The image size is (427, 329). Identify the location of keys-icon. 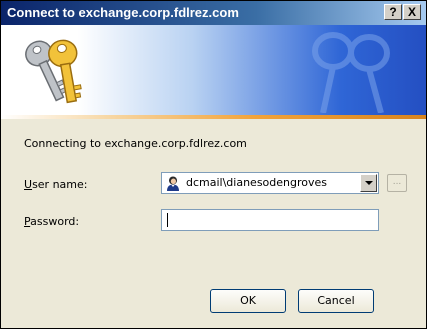
(53, 71).